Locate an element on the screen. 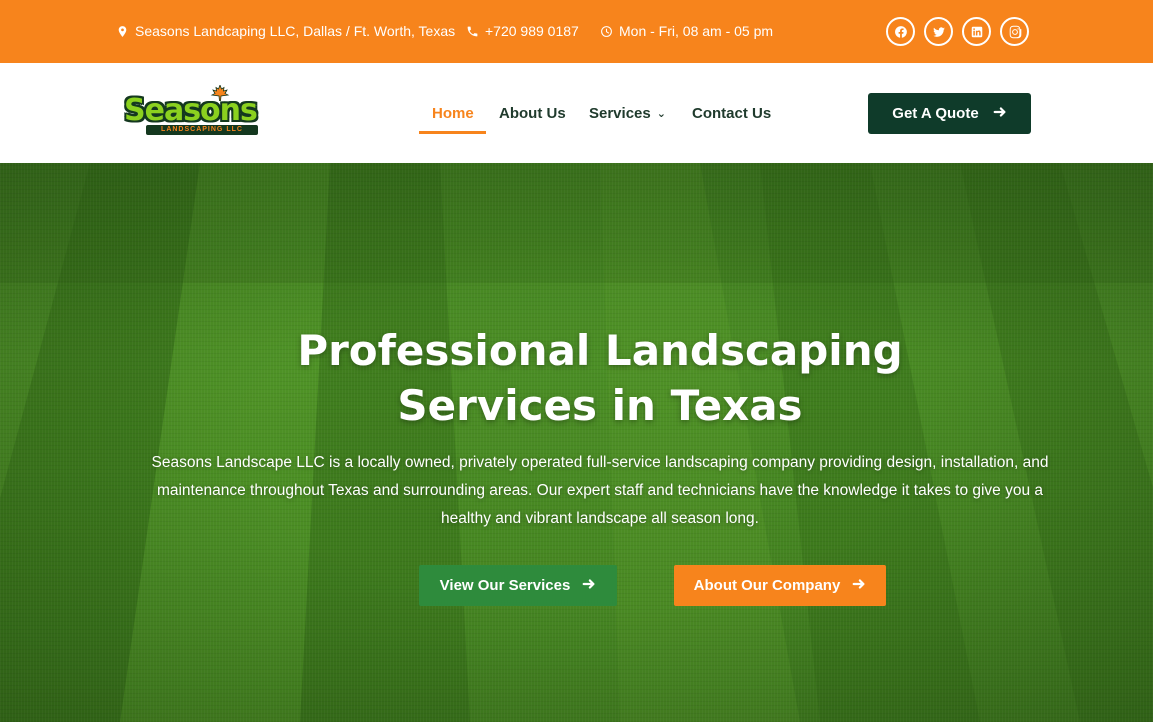  linkedin-icon is located at coordinates (976, 31).